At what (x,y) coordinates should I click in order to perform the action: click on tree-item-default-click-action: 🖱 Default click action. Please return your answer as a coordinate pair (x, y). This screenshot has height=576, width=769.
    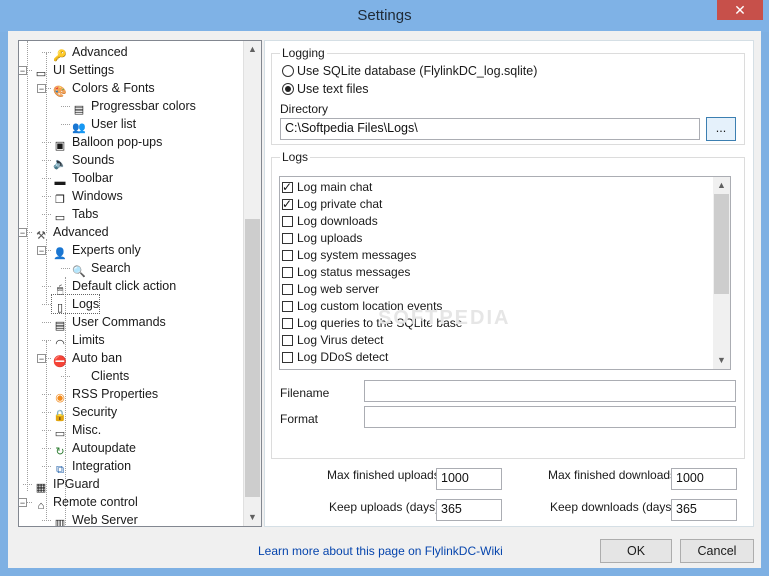
    Looking at the image, I should click on (114, 286).